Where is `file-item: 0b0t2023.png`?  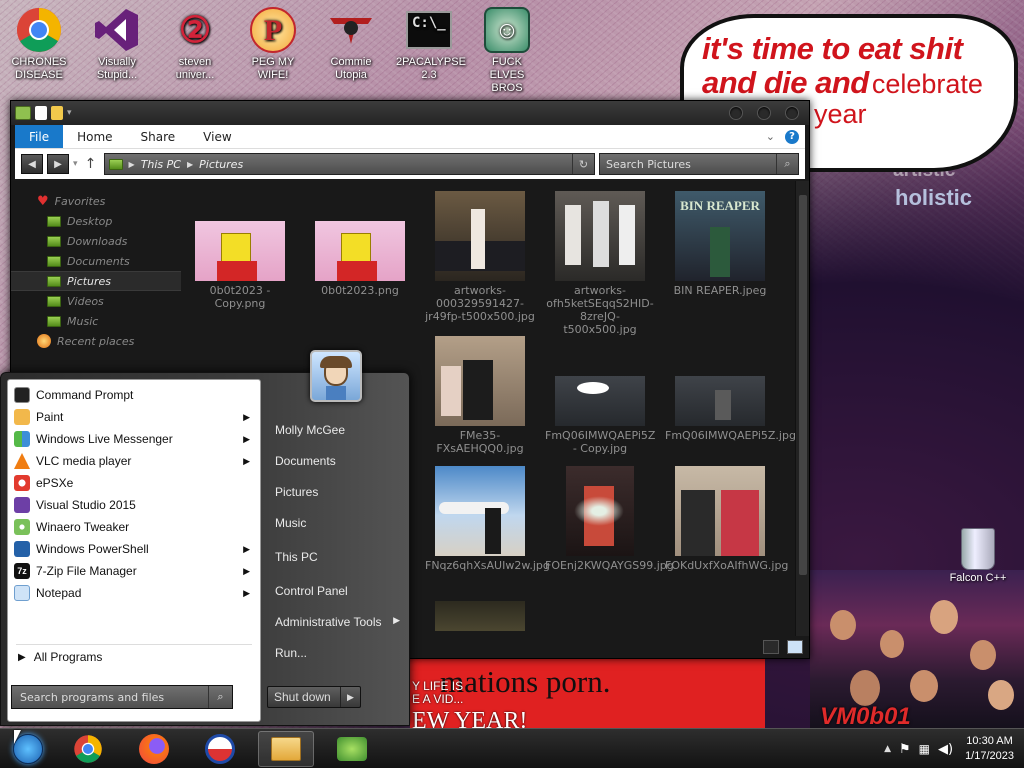 file-item: 0b0t2023.png is located at coordinates (360, 259).